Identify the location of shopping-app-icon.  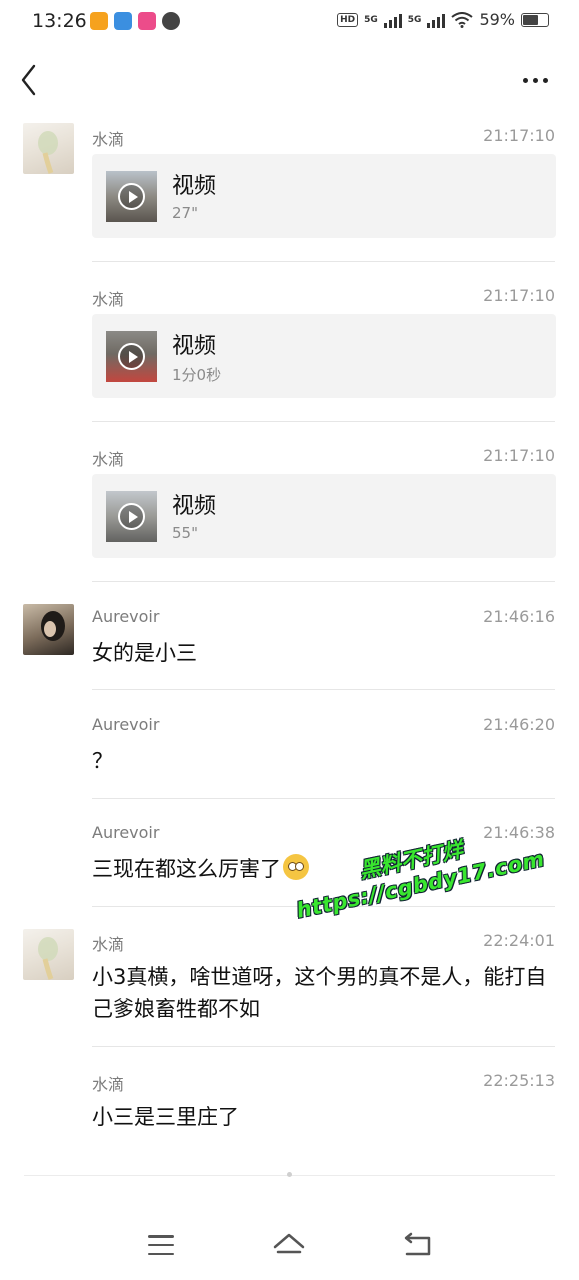
(147, 21).